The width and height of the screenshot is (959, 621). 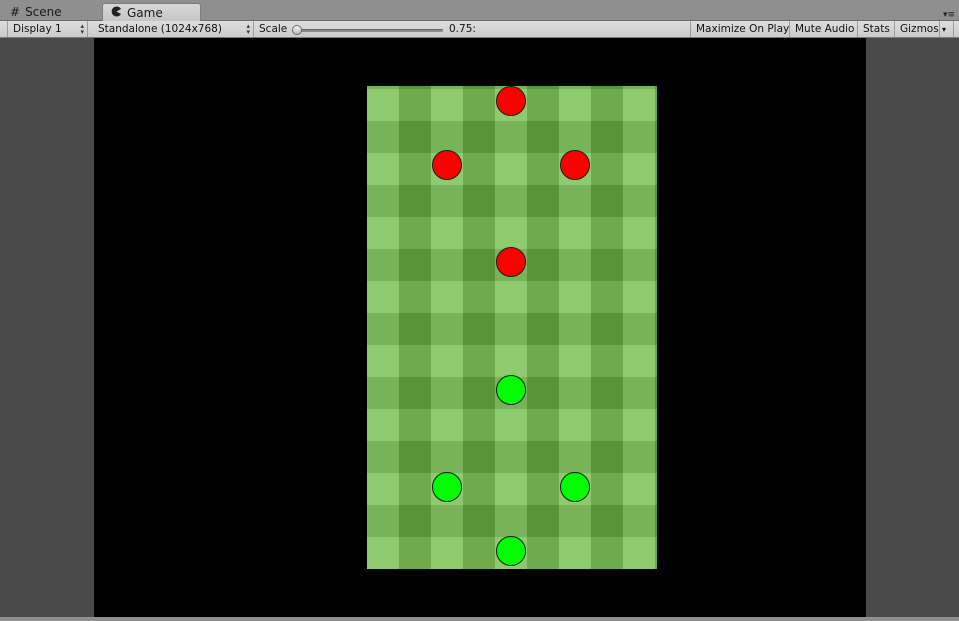 What do you see at coordinates (462, 29) in the screenshot?
I see `scale-value-text: 0.75:` at bounding box center [462, 29].